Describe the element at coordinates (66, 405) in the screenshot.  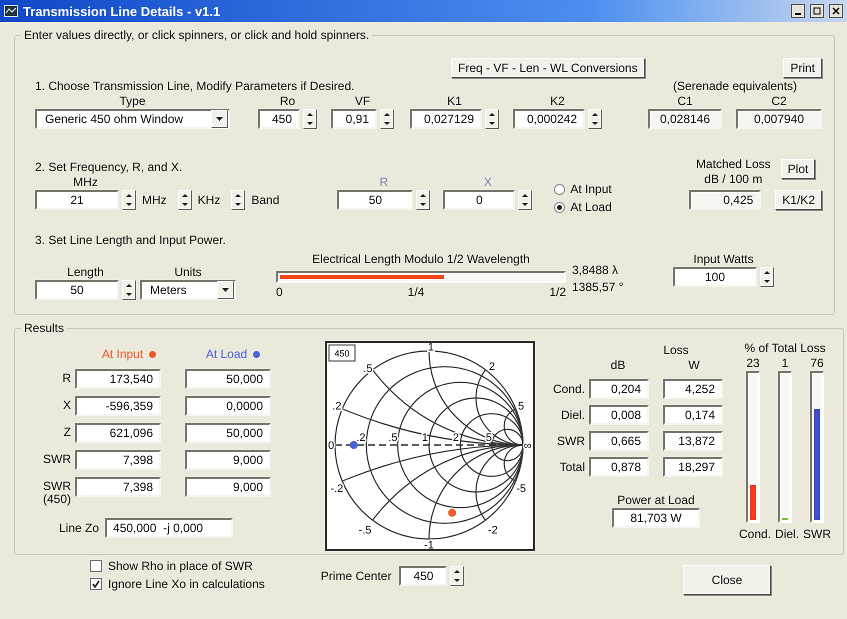
I see `row-label: X` at that location.